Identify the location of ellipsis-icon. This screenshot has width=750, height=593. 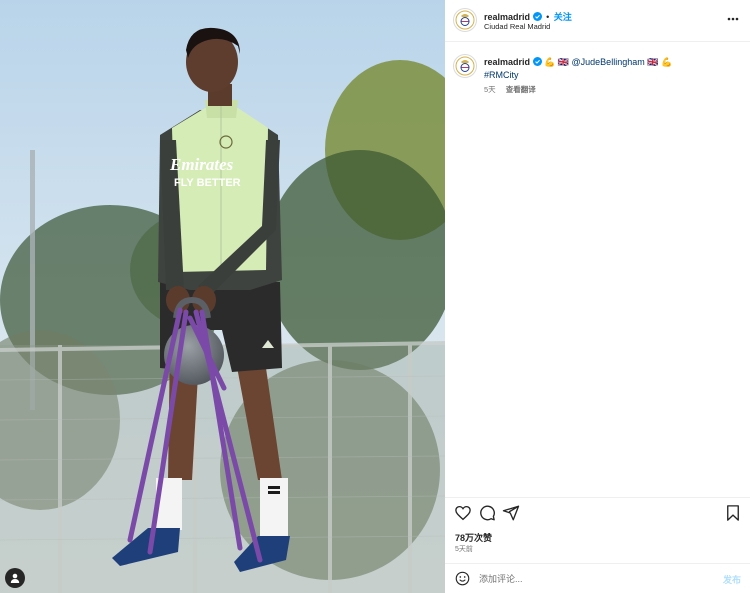
(733, 19).